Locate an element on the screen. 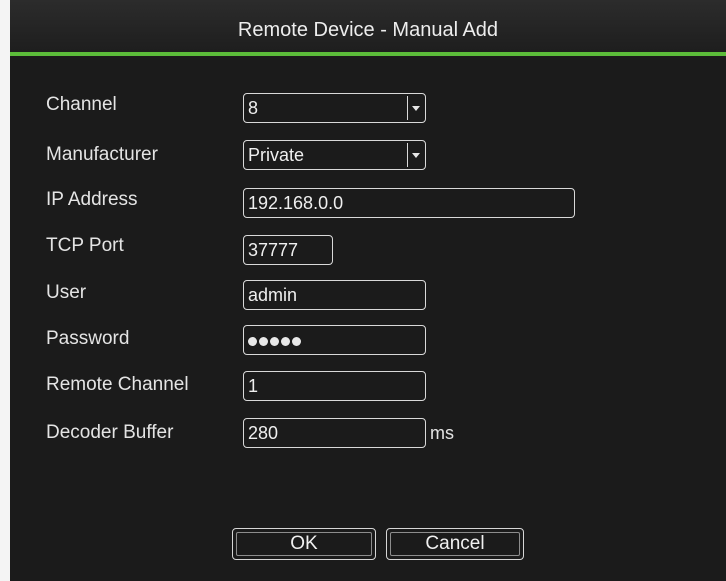 This screenshot has width=726, height=581. channel-dropdown: 8 is located at coordinates (334, 108).